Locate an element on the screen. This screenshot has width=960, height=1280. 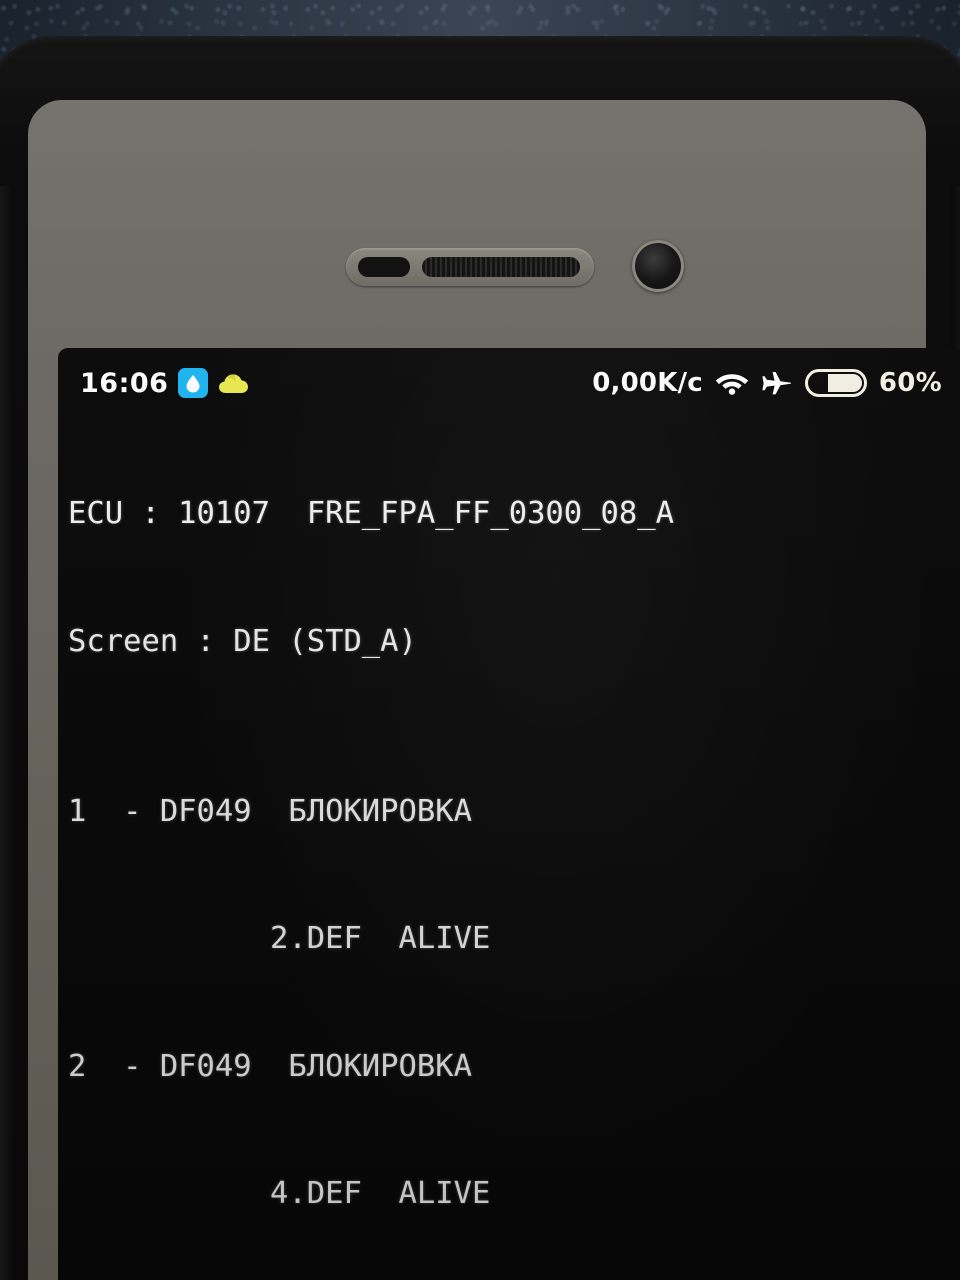
status-bar-left: 16:06 is located at coordinates (166, 383).